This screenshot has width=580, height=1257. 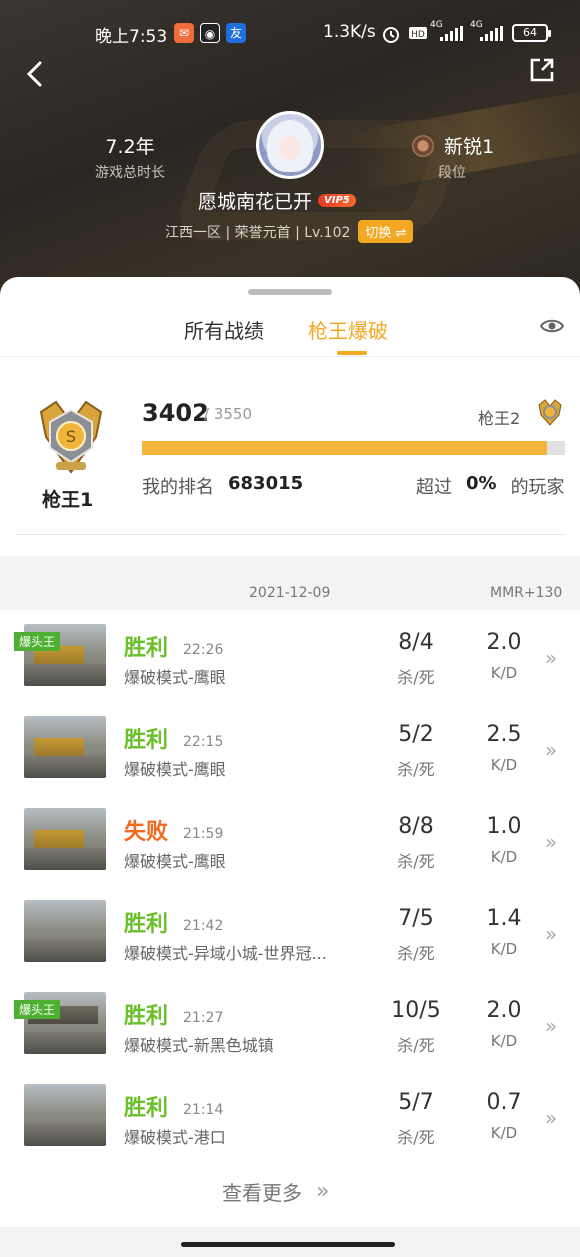 I want to click on rank-badge-icon, so click(x=423, y=145).